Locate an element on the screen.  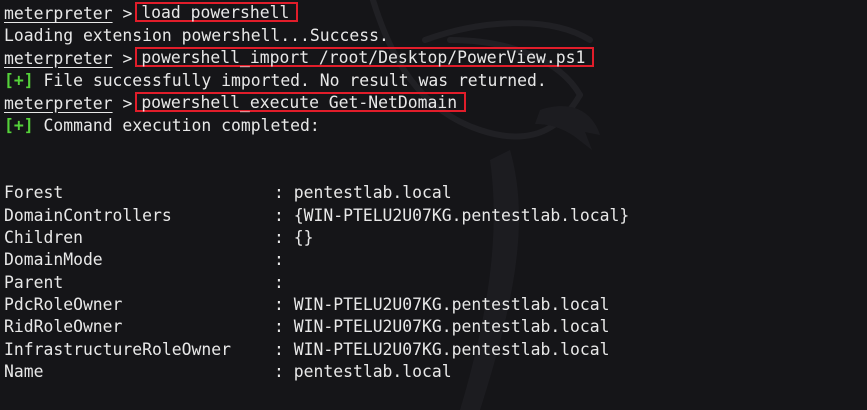
domain-value: {} is located at coordinates (303, 237).